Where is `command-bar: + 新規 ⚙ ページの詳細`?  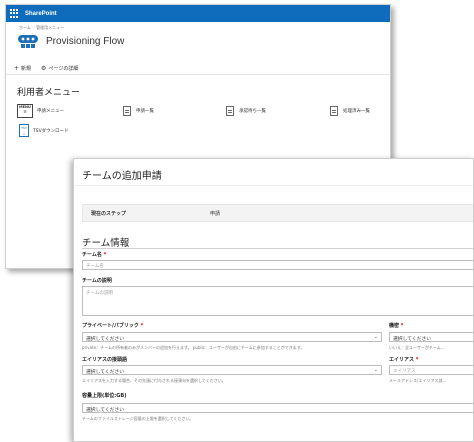 command-bar: + 新規 ⚙ ページの詳細 is located at coordinates (198, 69).